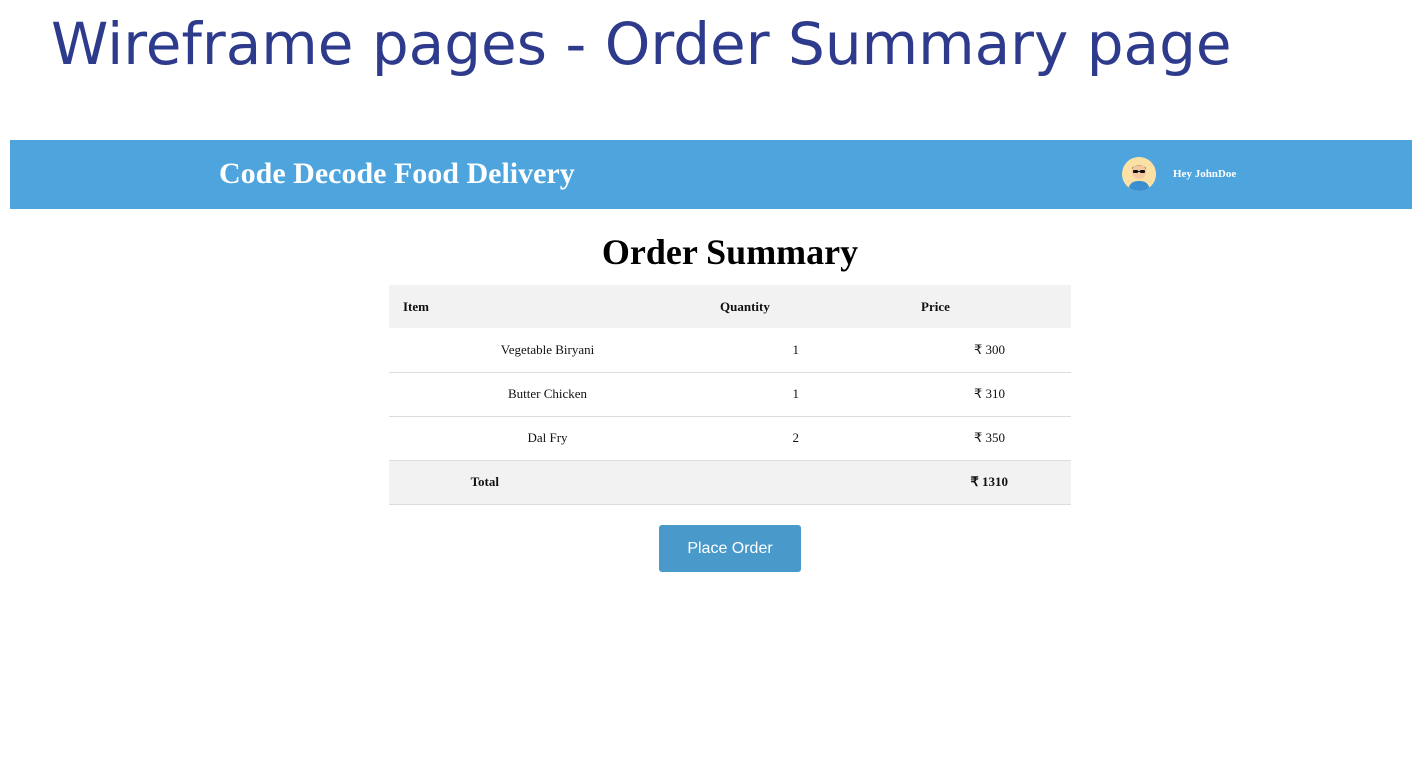 This screenshot has width=1412, height=761. Describe the element at coordinates (547, 306) in the screenshot. I see `column-header-item: Item` at that location.